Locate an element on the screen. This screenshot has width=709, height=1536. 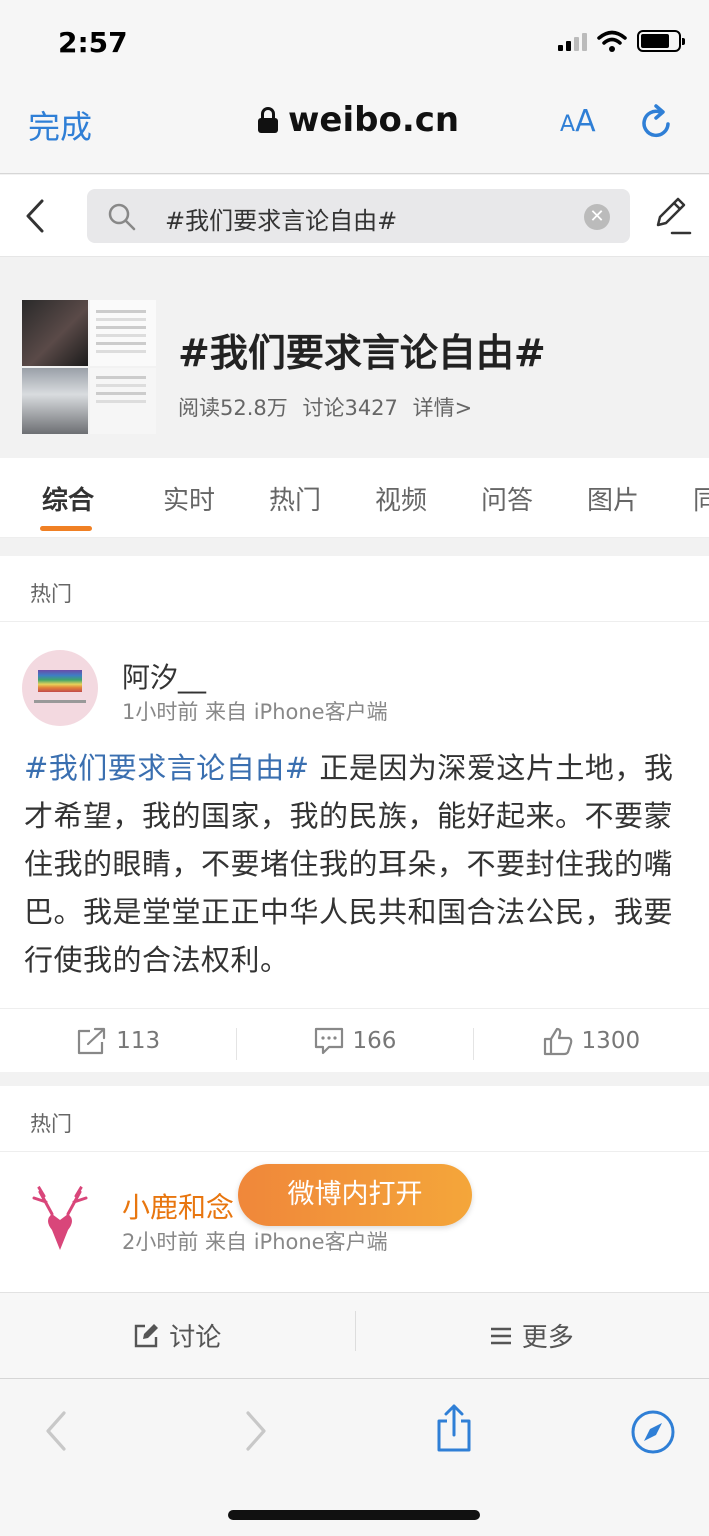
more-label: 更多 is located at coordinates (547, 1338).